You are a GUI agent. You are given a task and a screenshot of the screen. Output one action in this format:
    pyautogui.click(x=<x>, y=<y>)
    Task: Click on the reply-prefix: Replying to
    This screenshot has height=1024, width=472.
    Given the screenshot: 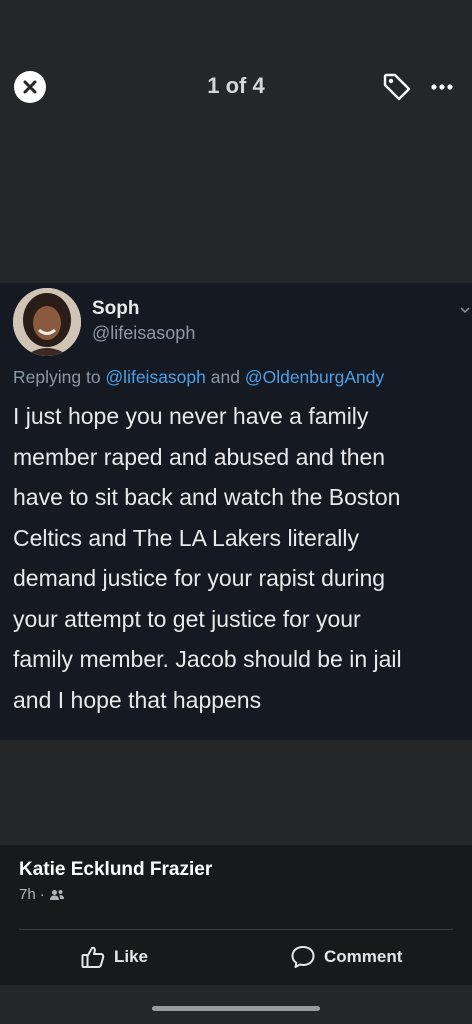 What is the action you would take?
    pyautogui.click(x=59, y=377)
    